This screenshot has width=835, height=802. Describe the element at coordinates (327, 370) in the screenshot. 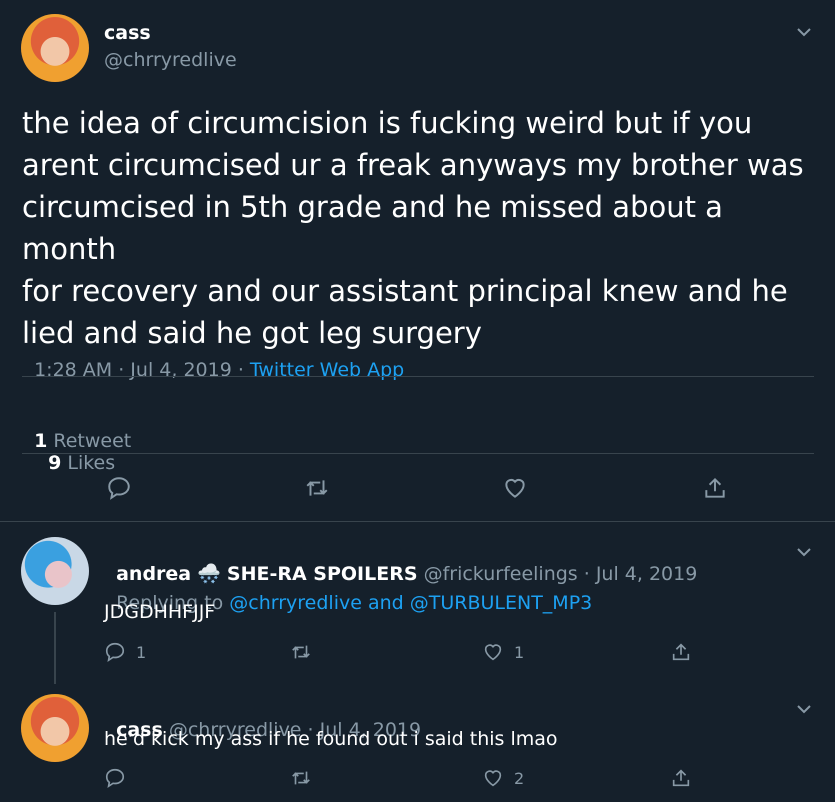

I see `tweet-source: Twitter Web App` at that location.